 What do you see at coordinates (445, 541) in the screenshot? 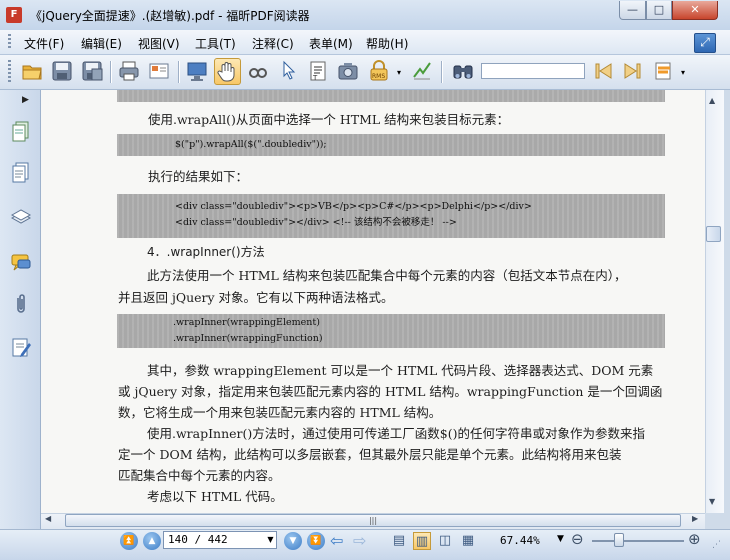
I see `facing-view-icon: ◫` at bounding box center [445, 541].